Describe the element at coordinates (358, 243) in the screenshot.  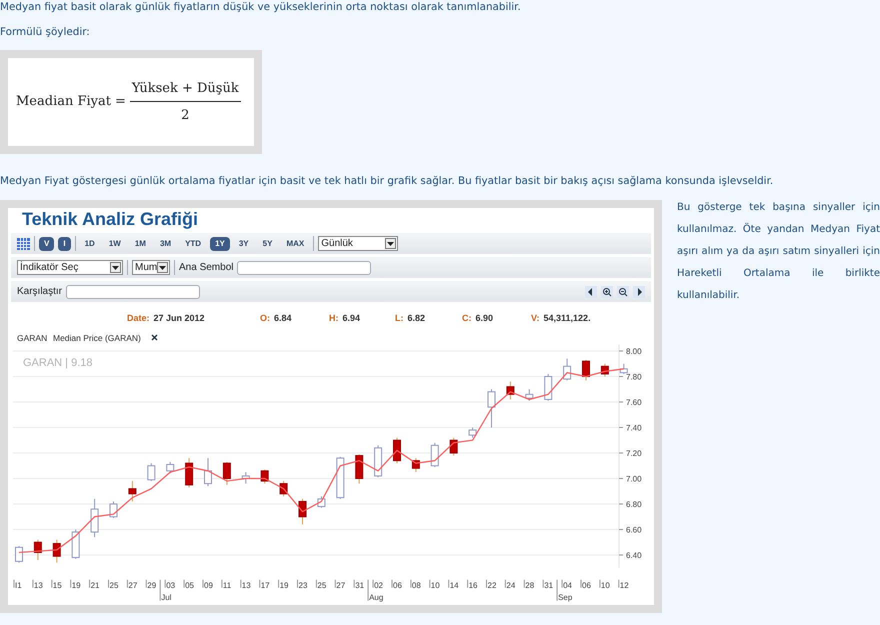
I see `dropdown: Günlük` at that location.